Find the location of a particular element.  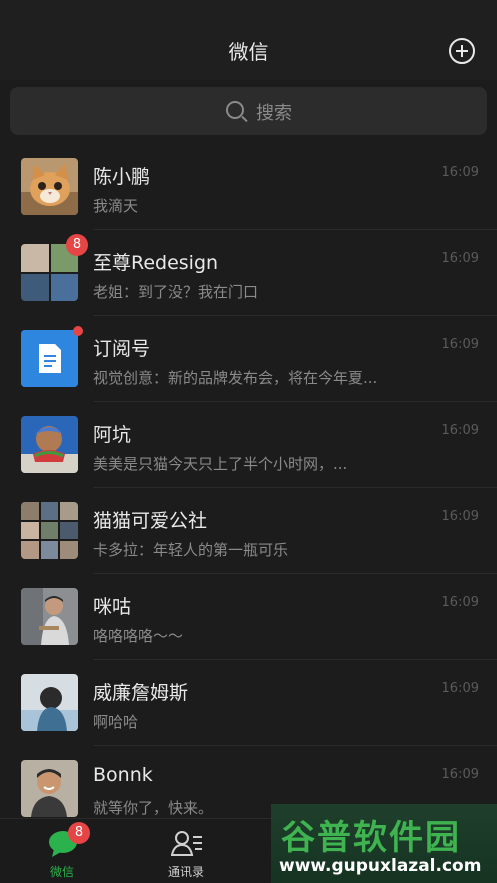

watermark-url: www.gupuxlazal.com is located at coordinates (380, 866).